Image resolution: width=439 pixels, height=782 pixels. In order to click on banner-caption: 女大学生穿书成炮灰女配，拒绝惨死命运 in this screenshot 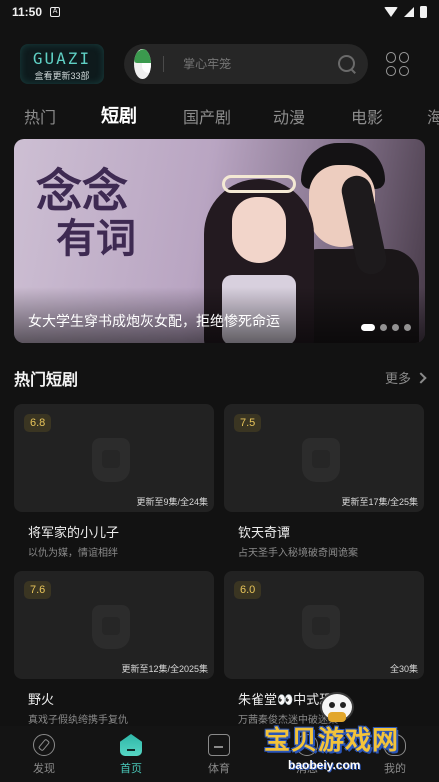, I will do `click(154, 321)`.